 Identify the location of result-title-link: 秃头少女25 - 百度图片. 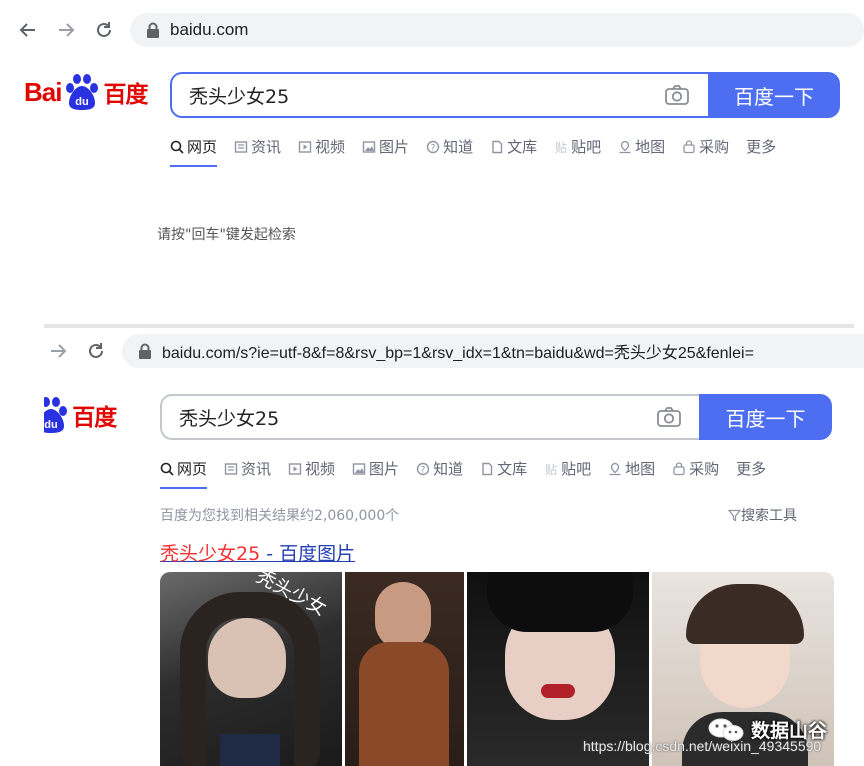
(257, 552).